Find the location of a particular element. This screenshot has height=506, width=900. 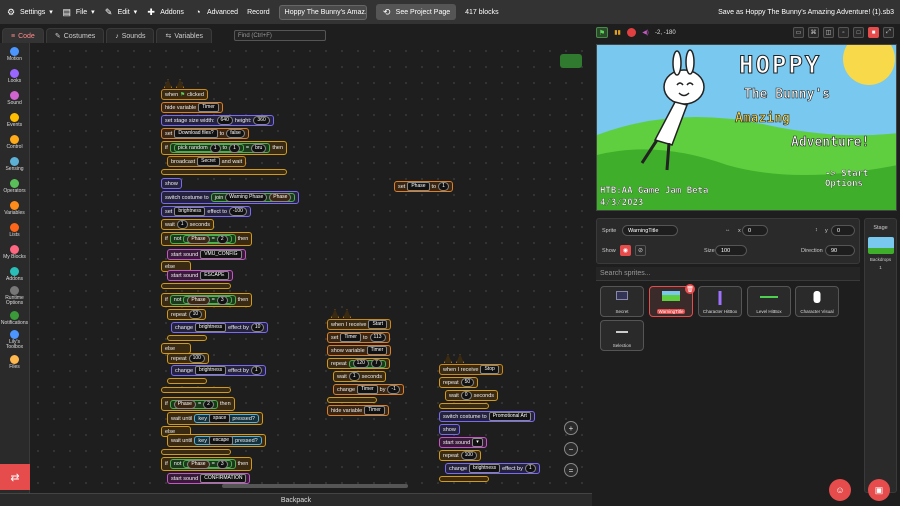

key-dropdown: space is located at coordinates (219, 418).